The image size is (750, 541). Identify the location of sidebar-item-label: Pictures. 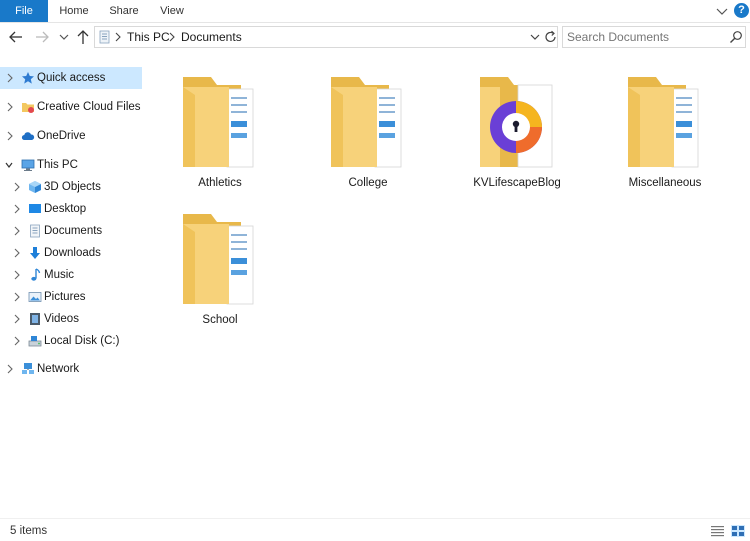
(65, 297).